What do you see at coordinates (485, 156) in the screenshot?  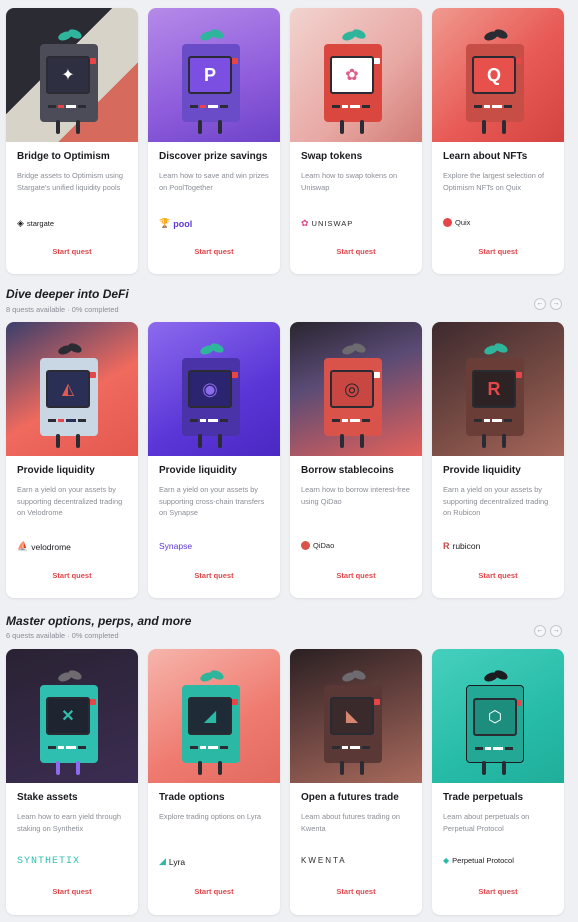 I see `quest-title: Learn about NFTs` at bounding box center [485, 156].